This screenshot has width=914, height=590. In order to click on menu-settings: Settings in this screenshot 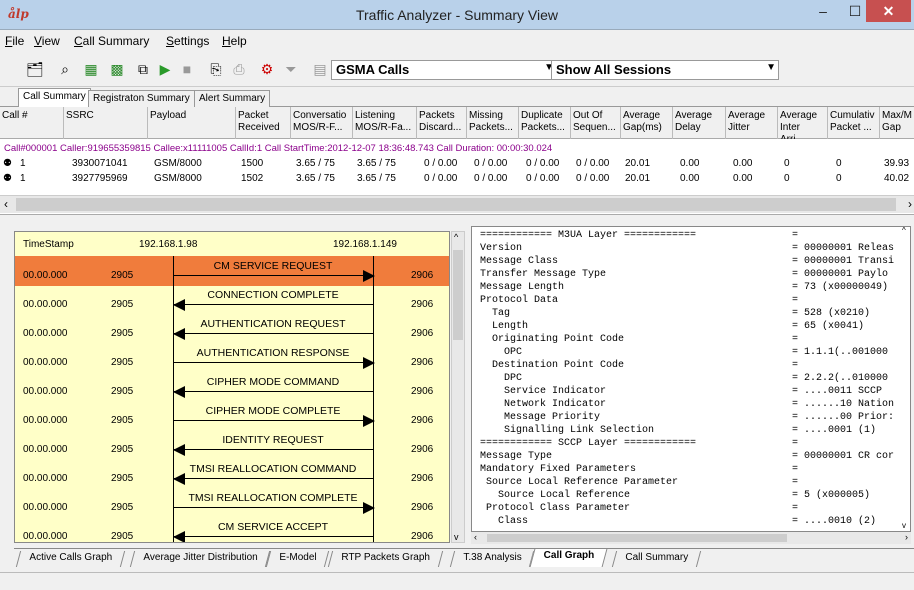, I will do `click(187, 41)`.